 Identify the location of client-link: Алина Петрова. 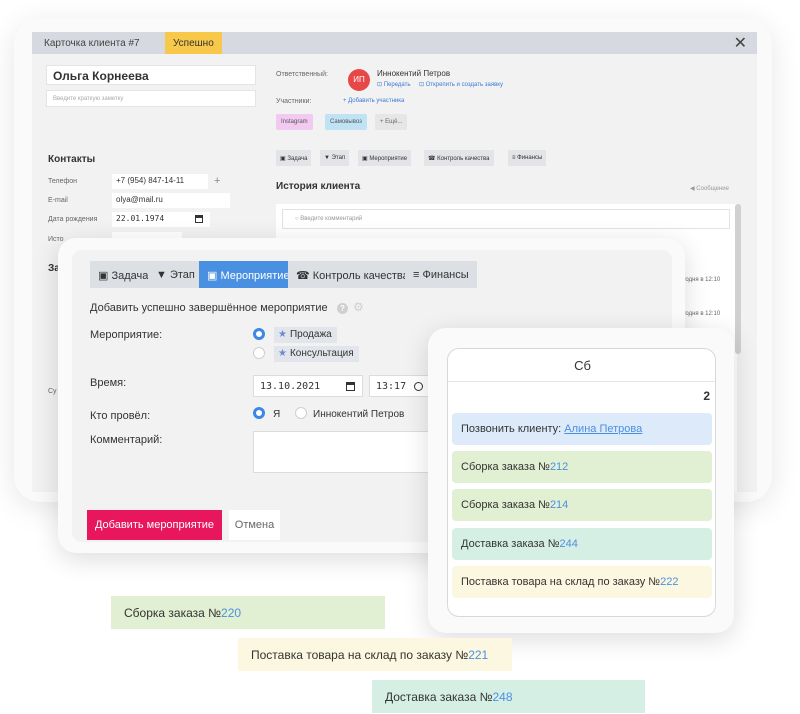
(603, 429).